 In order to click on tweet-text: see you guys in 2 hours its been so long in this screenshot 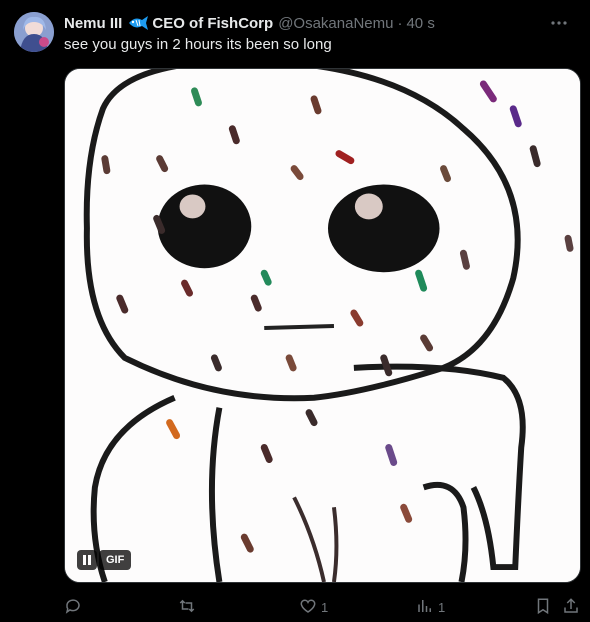, I will do `click(198, 44)`.